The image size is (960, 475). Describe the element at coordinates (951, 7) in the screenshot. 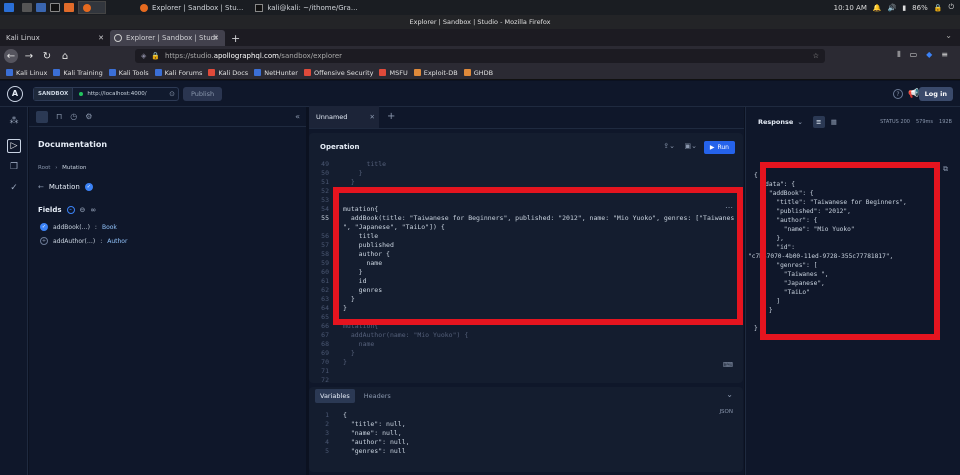

I see `power-icon: ⏻` at that location.